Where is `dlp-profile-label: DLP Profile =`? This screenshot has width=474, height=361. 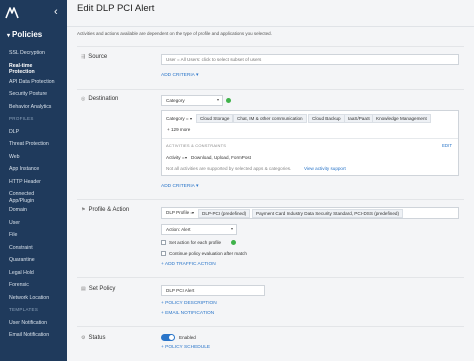 dlp-profile-label: DLP Profile = is located at coordinates (180, 212).